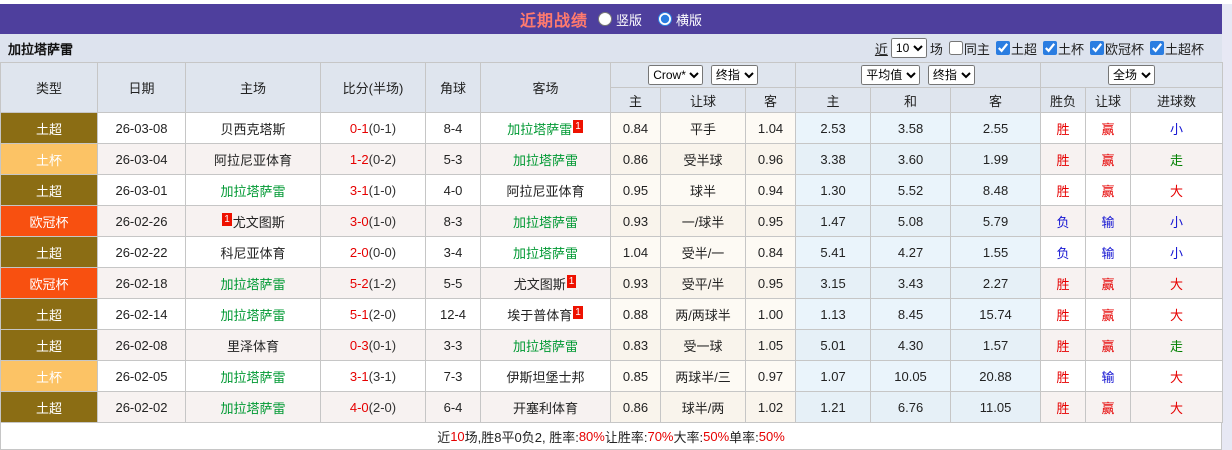 The width and height of the screenshot is (1232, 450). Describe the element at coordinates (49, 252) in the screenshot. I see `league-type-badge: 土超` at that location.